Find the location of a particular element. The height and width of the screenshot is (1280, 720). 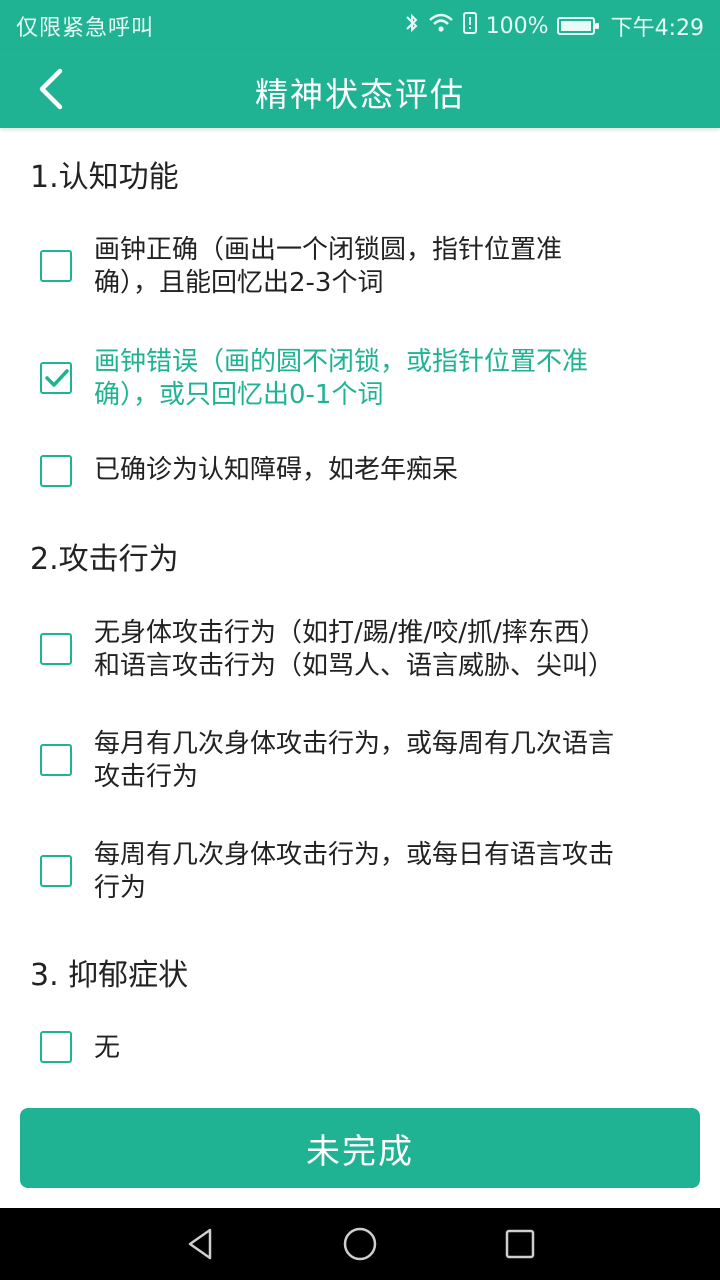

option-cognition-3: 已确诊为认知障碍，如老年痴呆 is located at coordinates (360, 472).